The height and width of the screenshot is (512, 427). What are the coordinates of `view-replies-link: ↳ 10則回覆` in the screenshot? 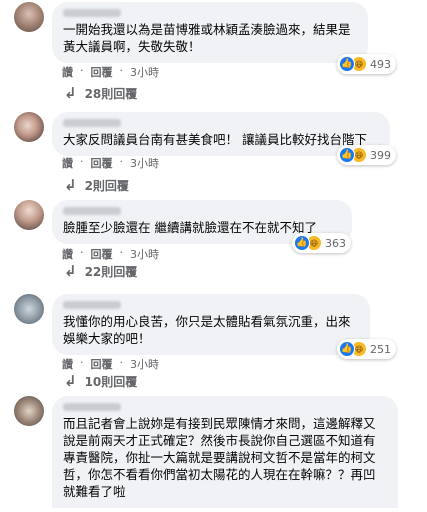 It's located at (100, 381).